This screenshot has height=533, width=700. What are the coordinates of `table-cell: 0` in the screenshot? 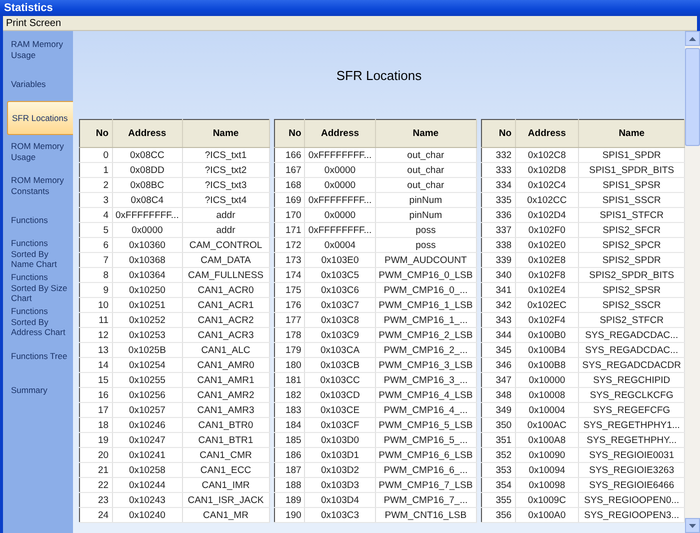 It's located at (96, 155).